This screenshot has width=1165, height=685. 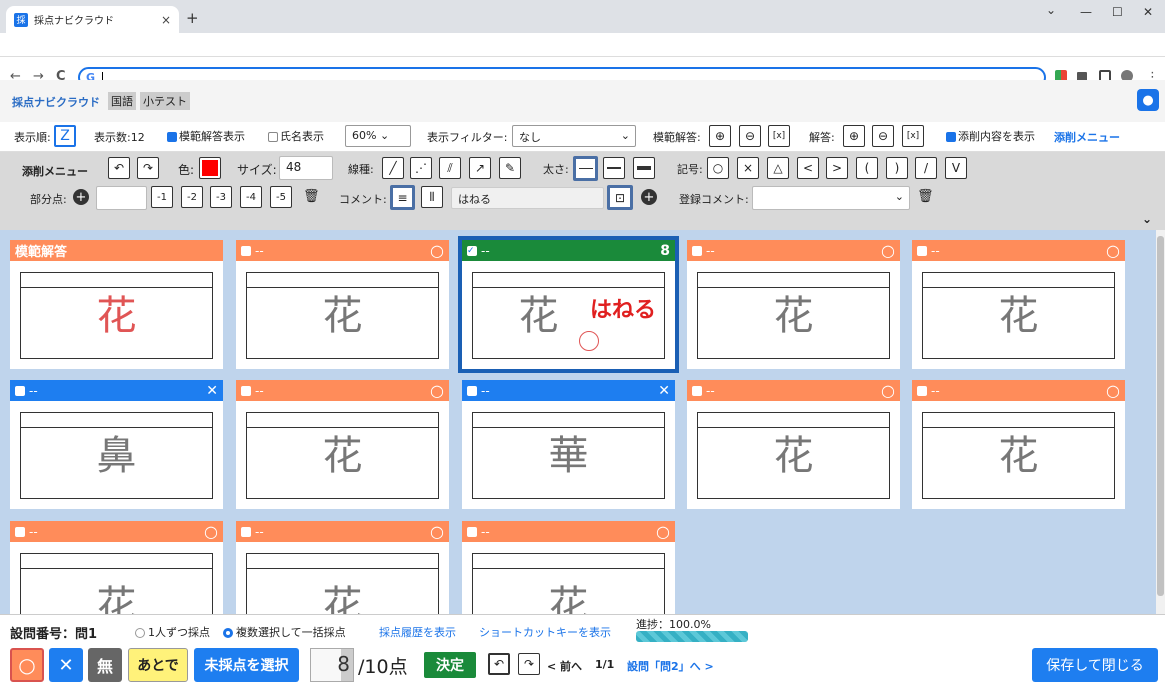 I want to click on select-ungraded-button: 未採点を選択, so click(x=246, y=665).